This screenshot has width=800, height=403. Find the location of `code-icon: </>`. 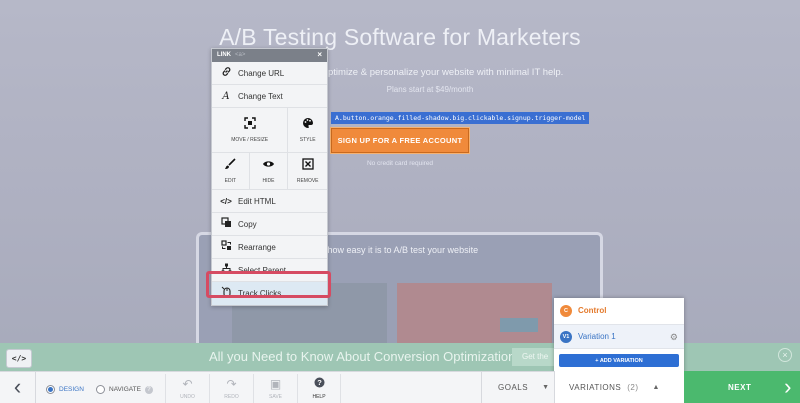

code-icon: </> is located at coordinates (226, 201).